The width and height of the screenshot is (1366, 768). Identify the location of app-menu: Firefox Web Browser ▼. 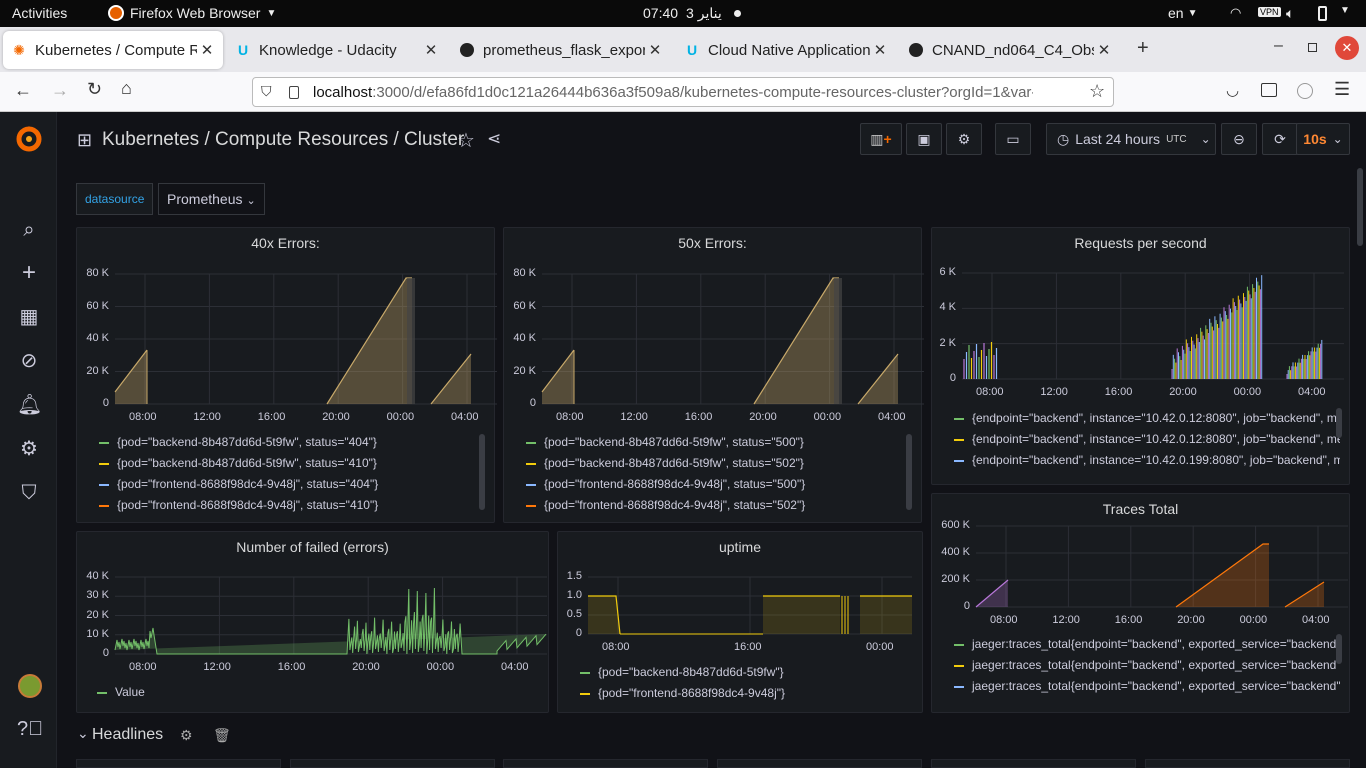
(192, 13).